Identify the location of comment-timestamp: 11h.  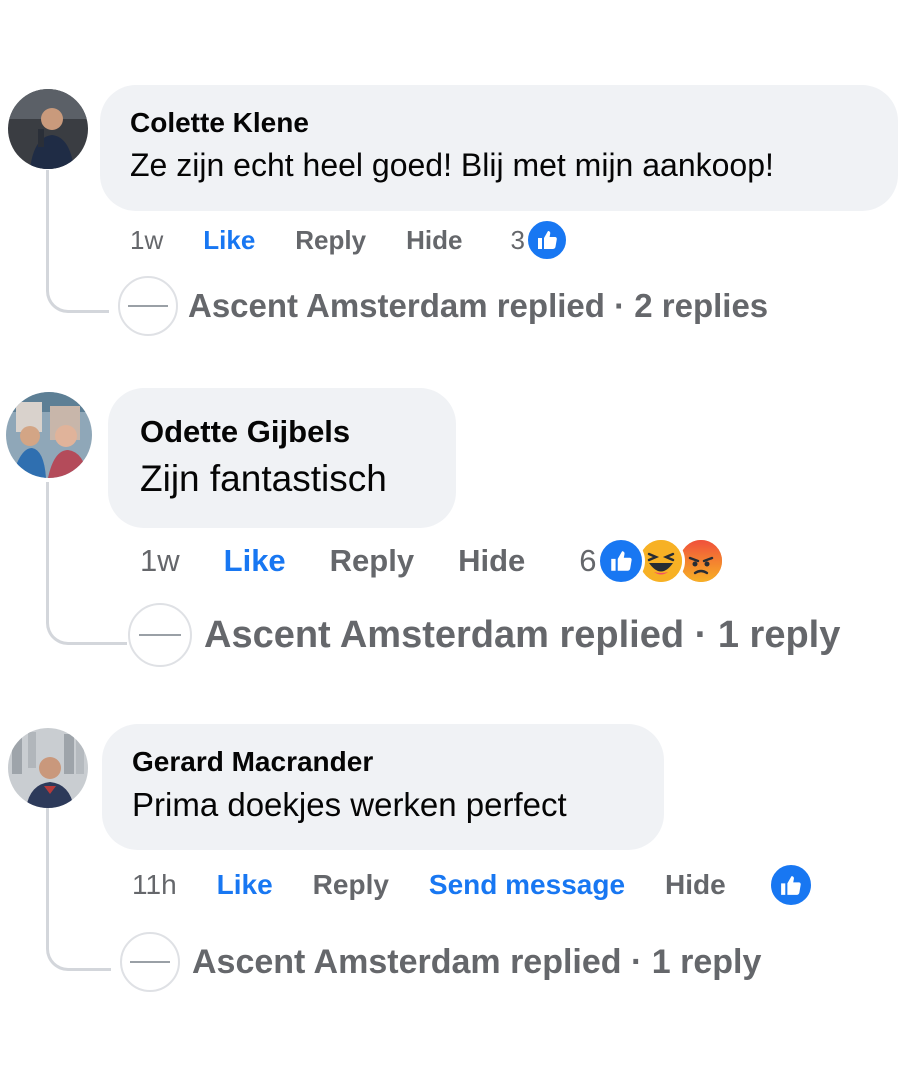
(154, 885).